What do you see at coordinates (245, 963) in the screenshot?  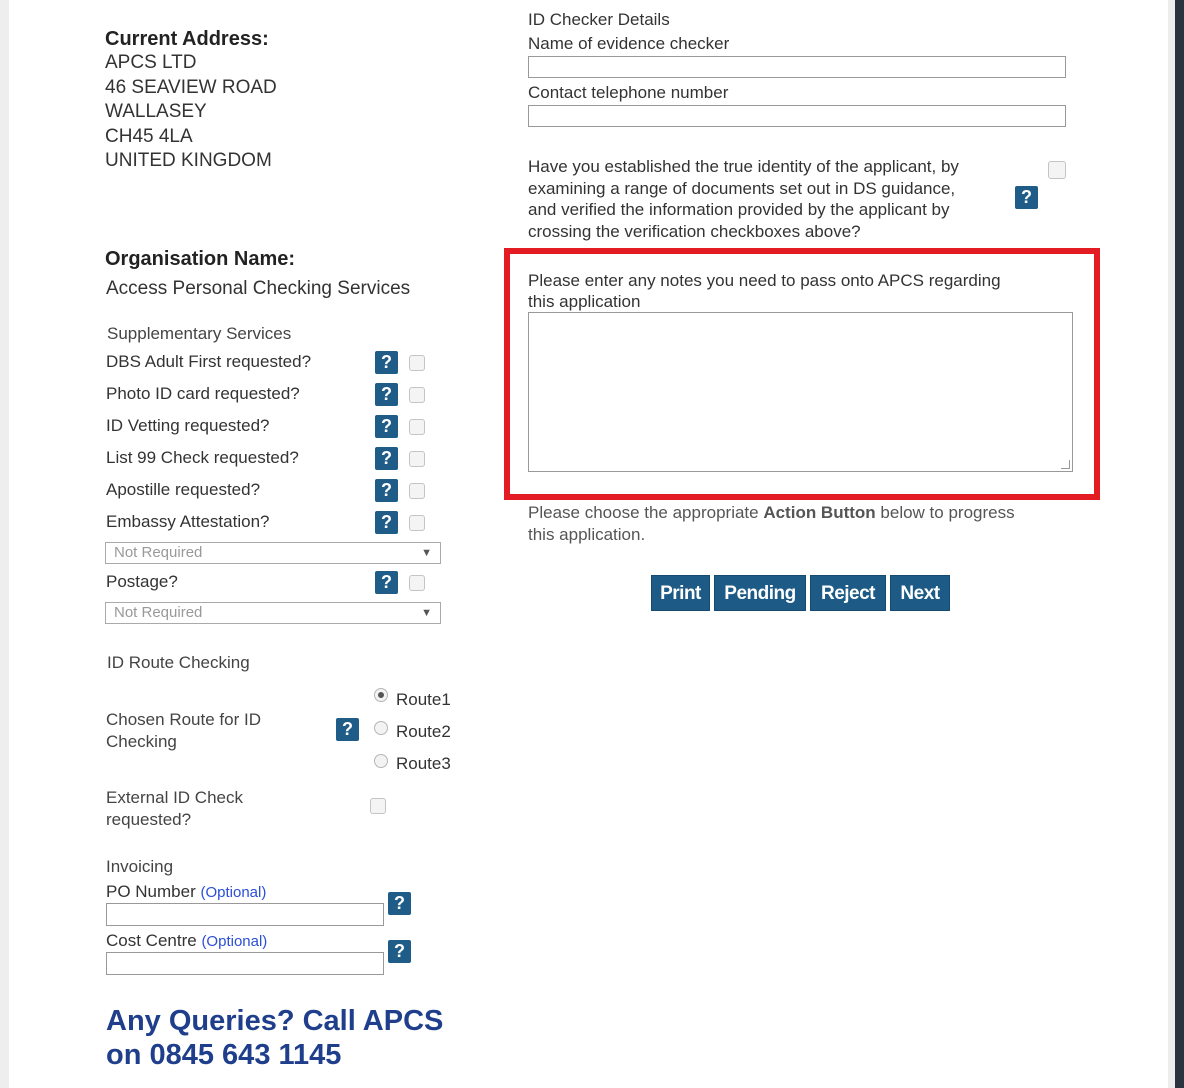 I see `cost-centre-input` at bounding box center [245, 963].